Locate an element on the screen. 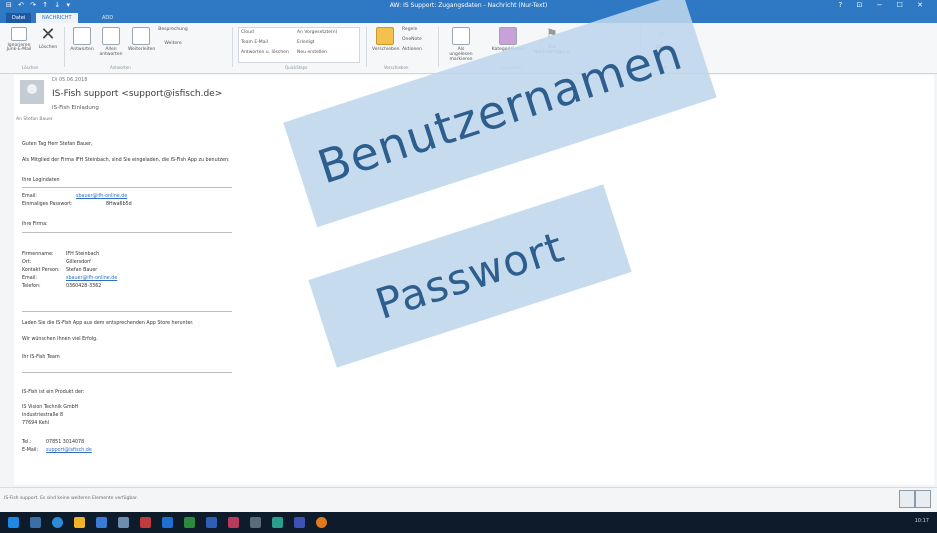  start-icon is located at coordinates (13, 522).